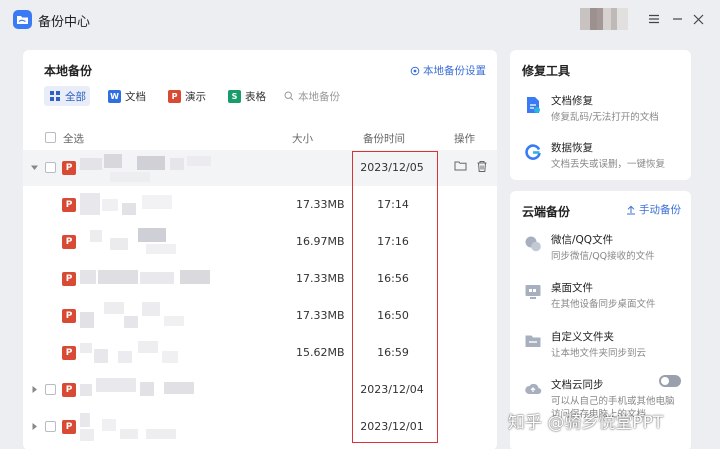 The image size is (720, 449). What do you see at coordinates (260, 168) in the screenshot?
I see `table-row: P 2023/12/05` at bounding box center [260, 168].